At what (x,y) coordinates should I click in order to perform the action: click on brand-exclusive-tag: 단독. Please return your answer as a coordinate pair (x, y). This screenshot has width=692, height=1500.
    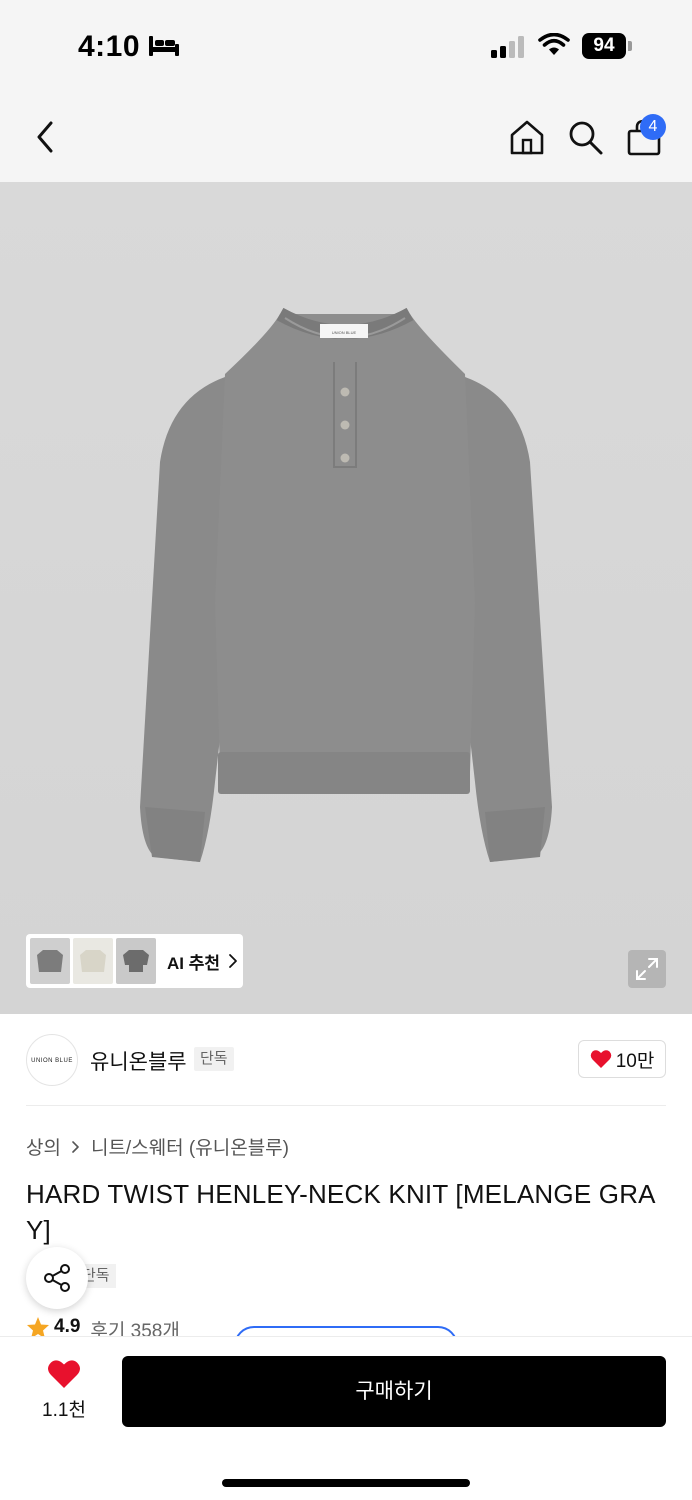
    Looking at the image, I should click on (214, 1059).